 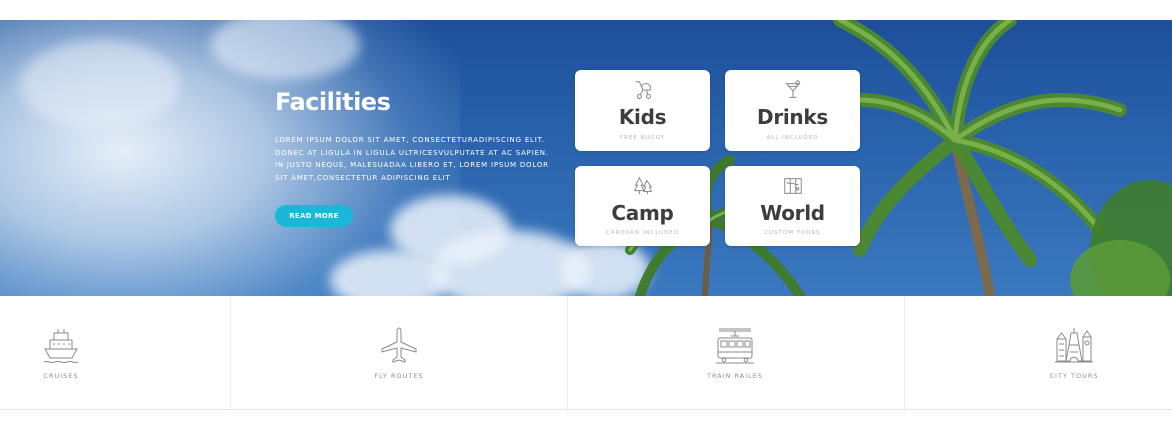 I want to click on service-train-railes: TRAIN RAILES, so click(x=735, y=352).